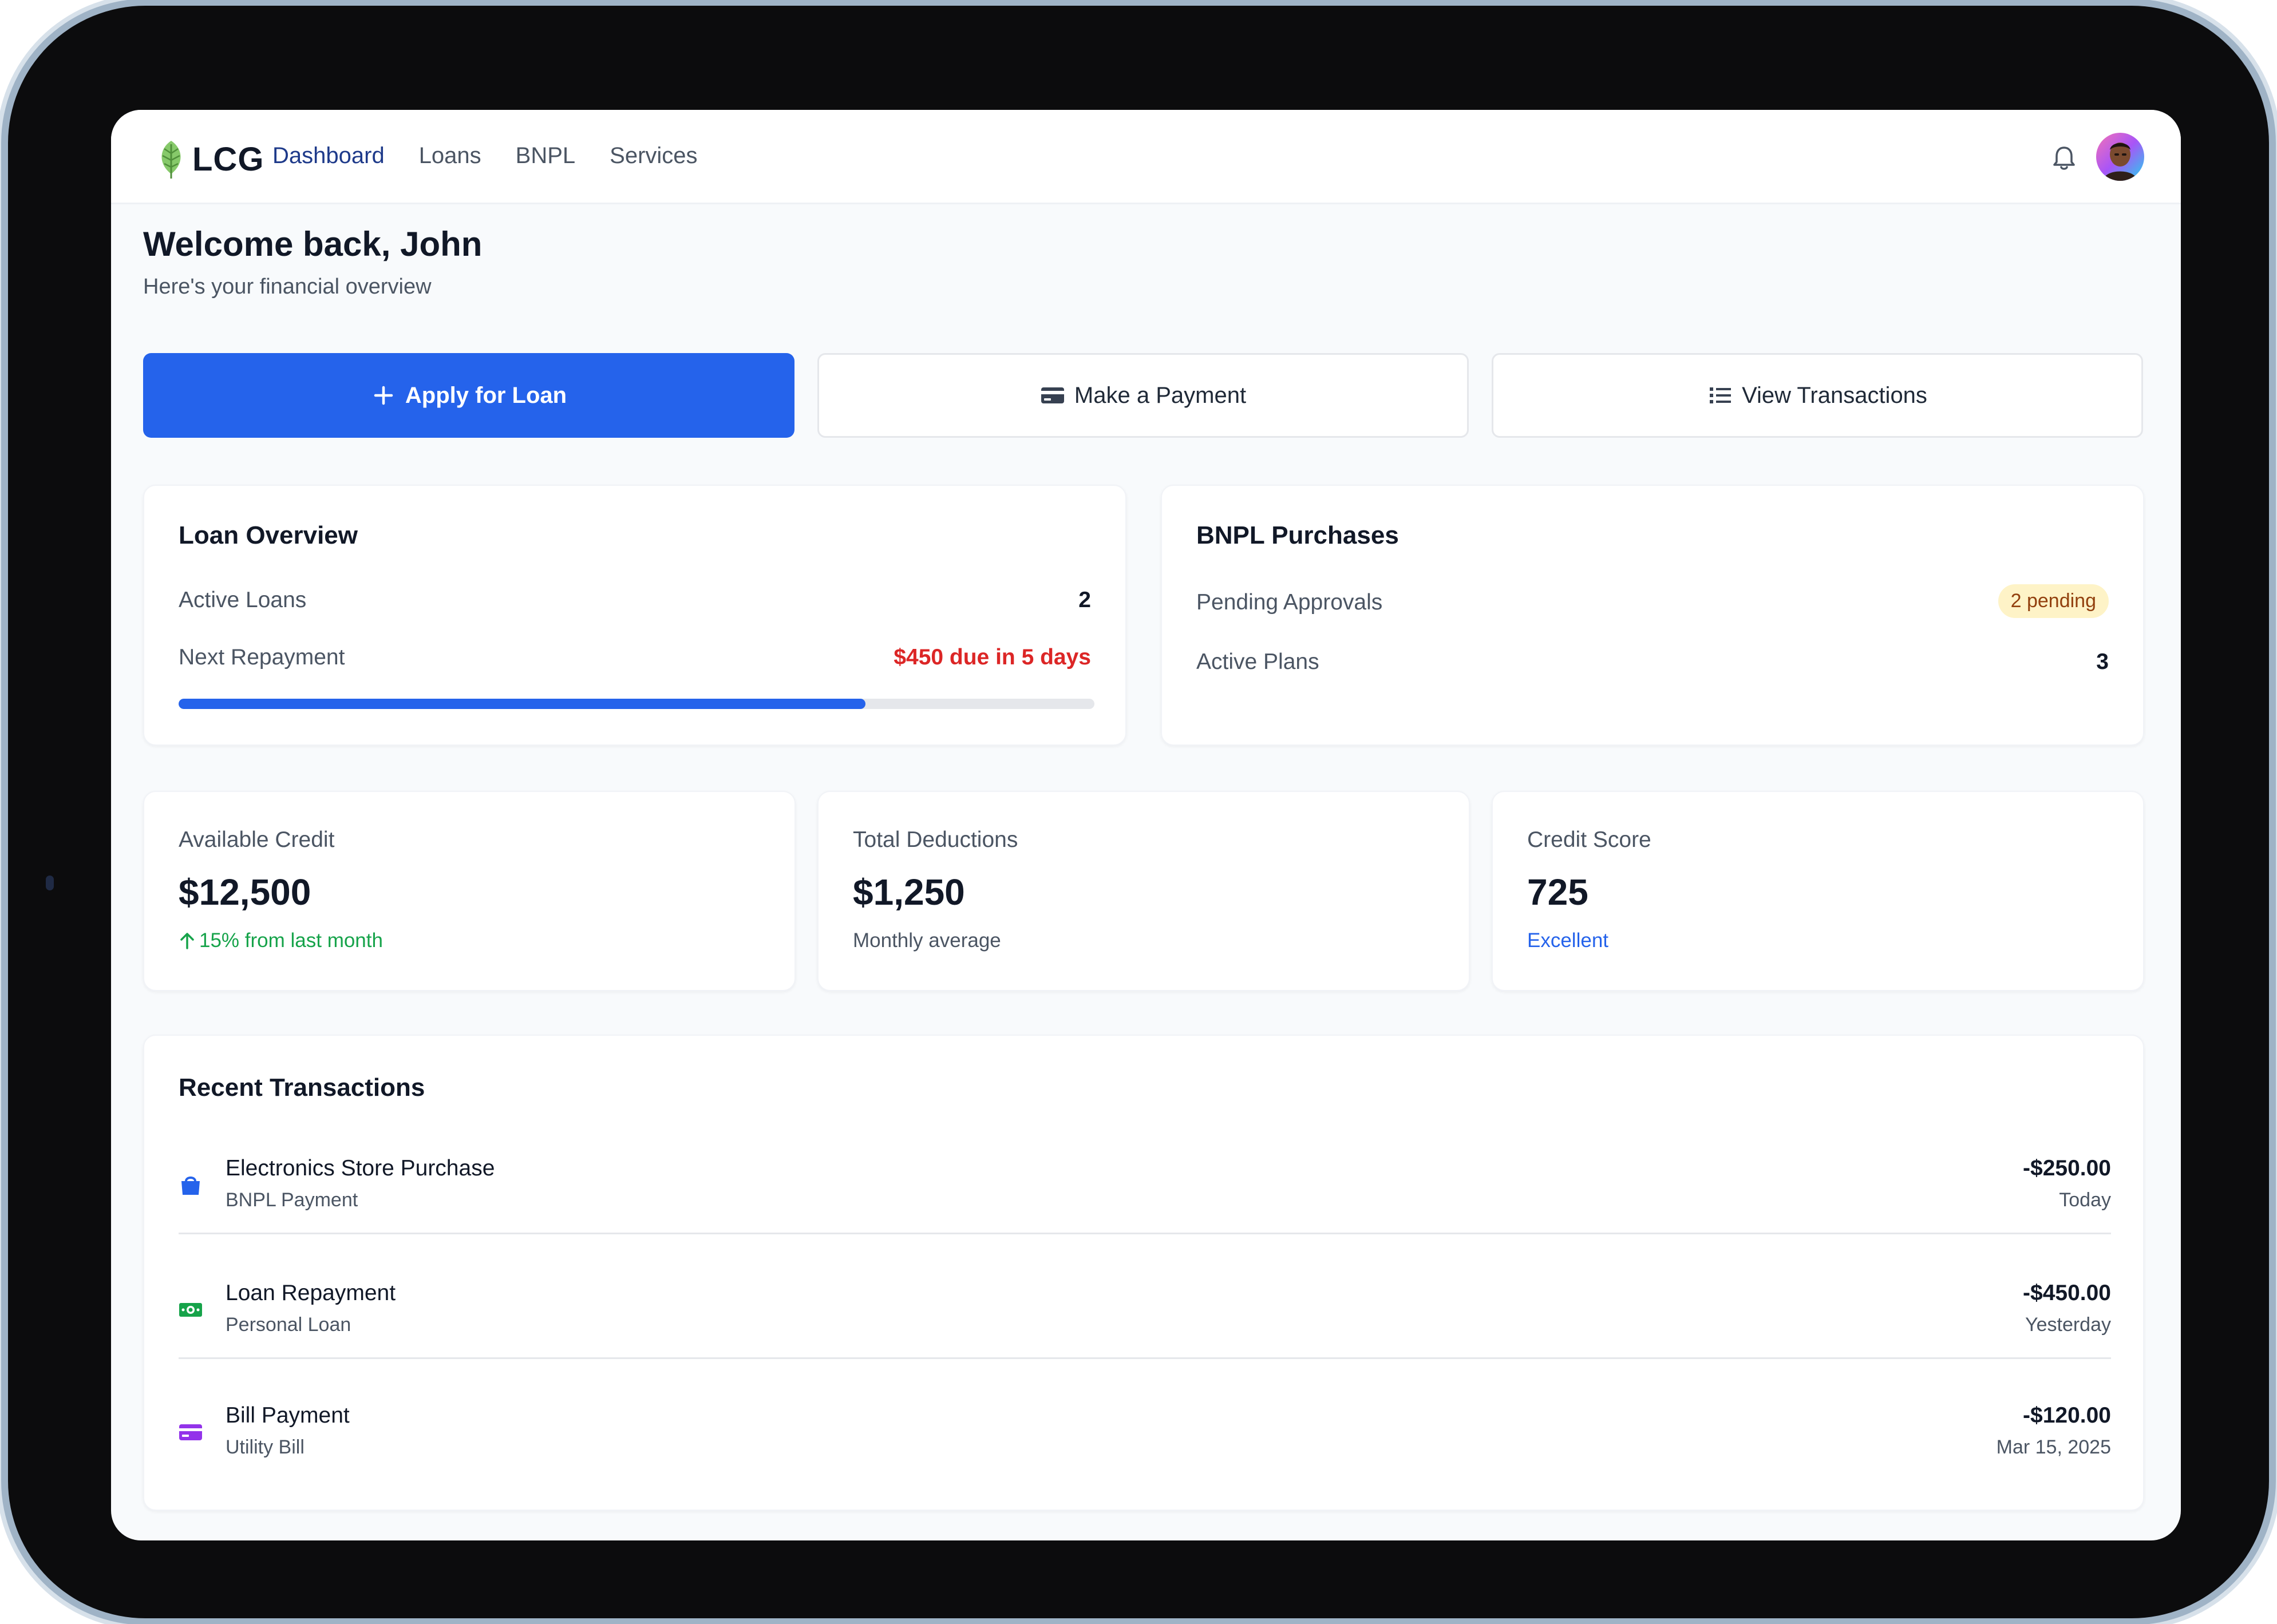  I want to click on avatar-image, so click(2120, 157).